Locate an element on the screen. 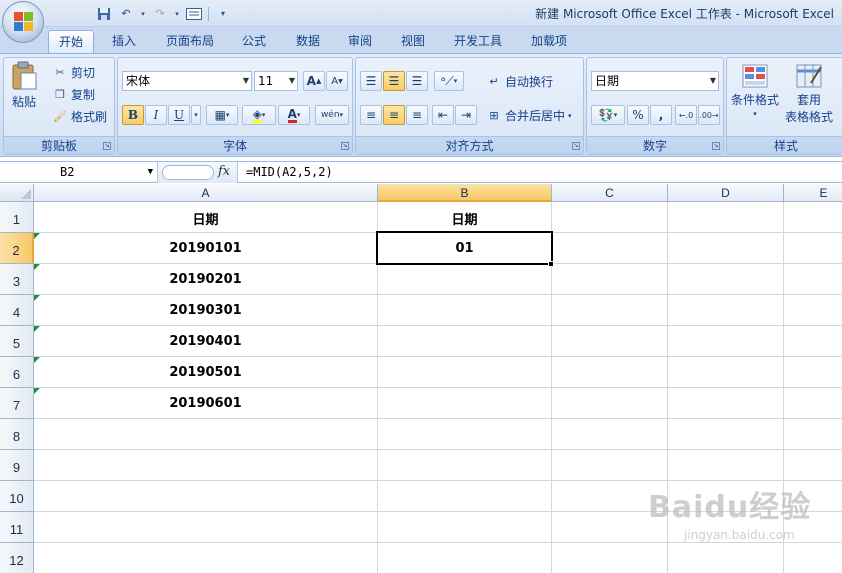  insert-function-icon: fx is located at coordinates (224, 171).